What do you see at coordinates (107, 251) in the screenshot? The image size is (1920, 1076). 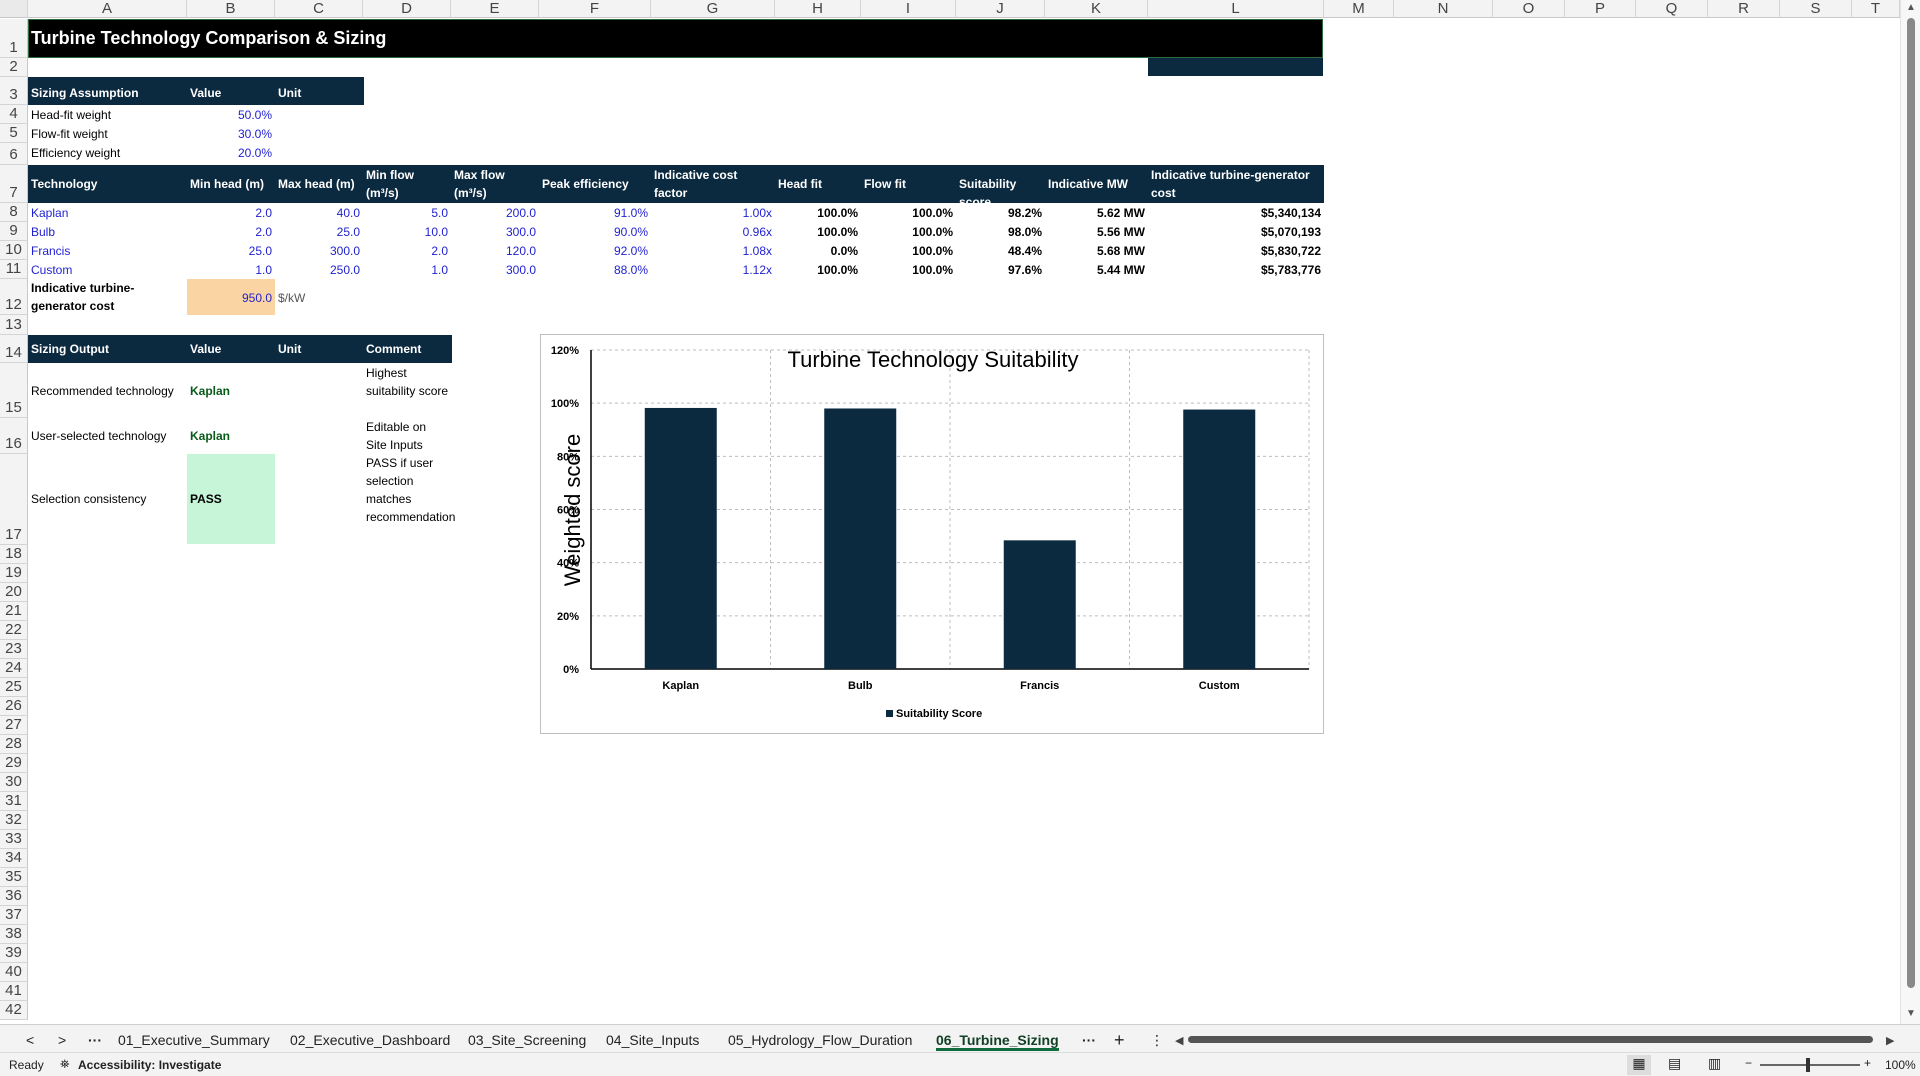 I see `tech-name-cell: Francis` at bounding box center [107, 251].